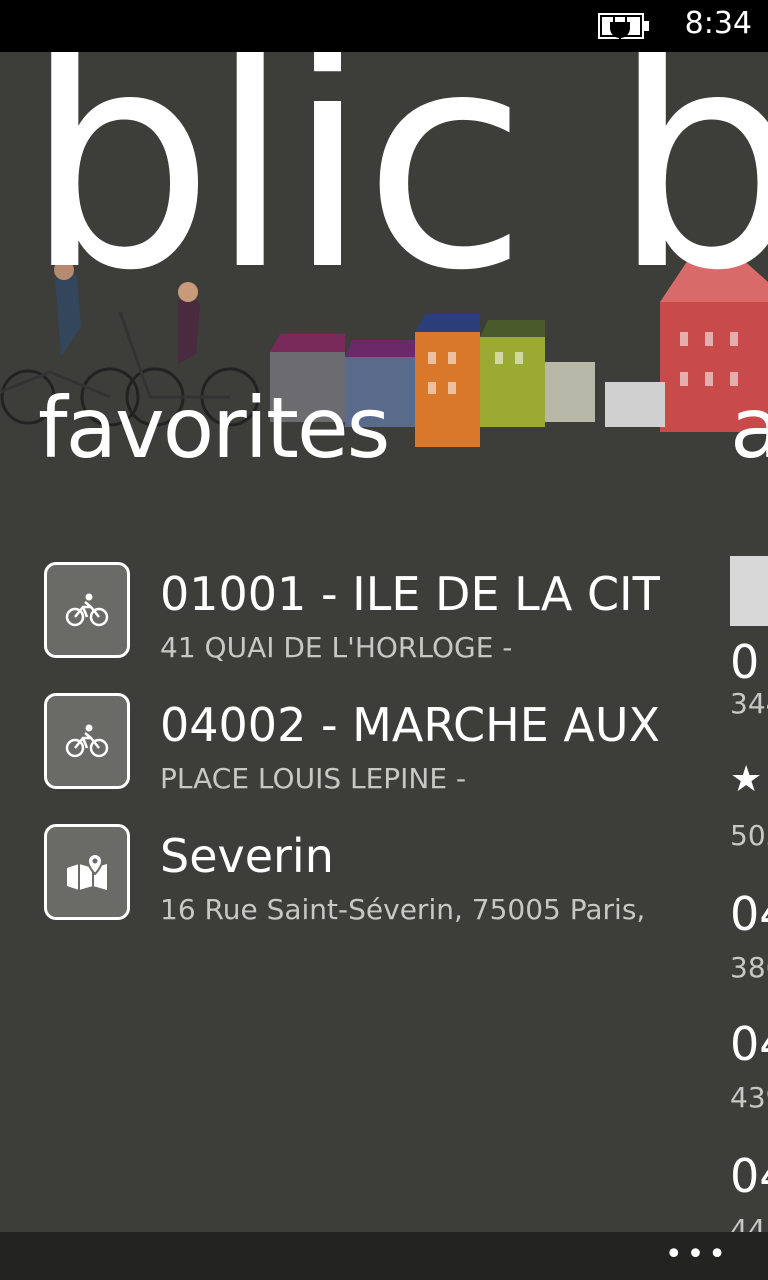 The height and width of the screenshot is (1280, 768). Describe the element at coordinates (87, 872) in the screenshot. I see `map-pin-icon` at that location.